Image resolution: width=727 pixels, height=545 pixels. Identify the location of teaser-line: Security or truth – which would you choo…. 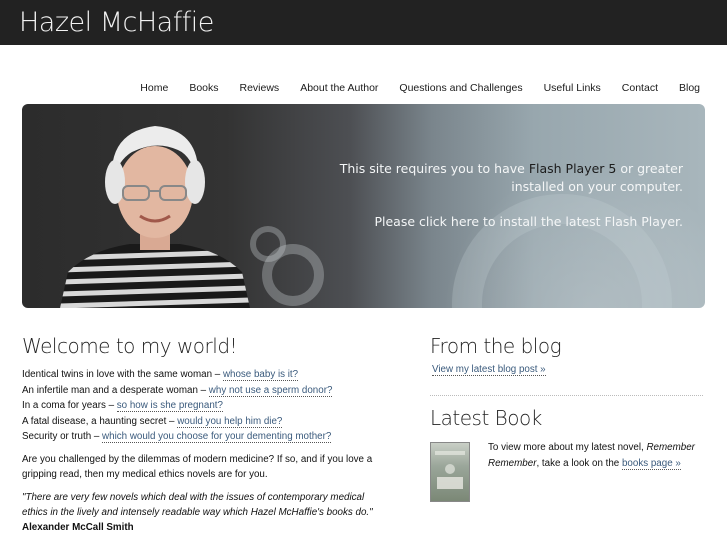
(204, 437).